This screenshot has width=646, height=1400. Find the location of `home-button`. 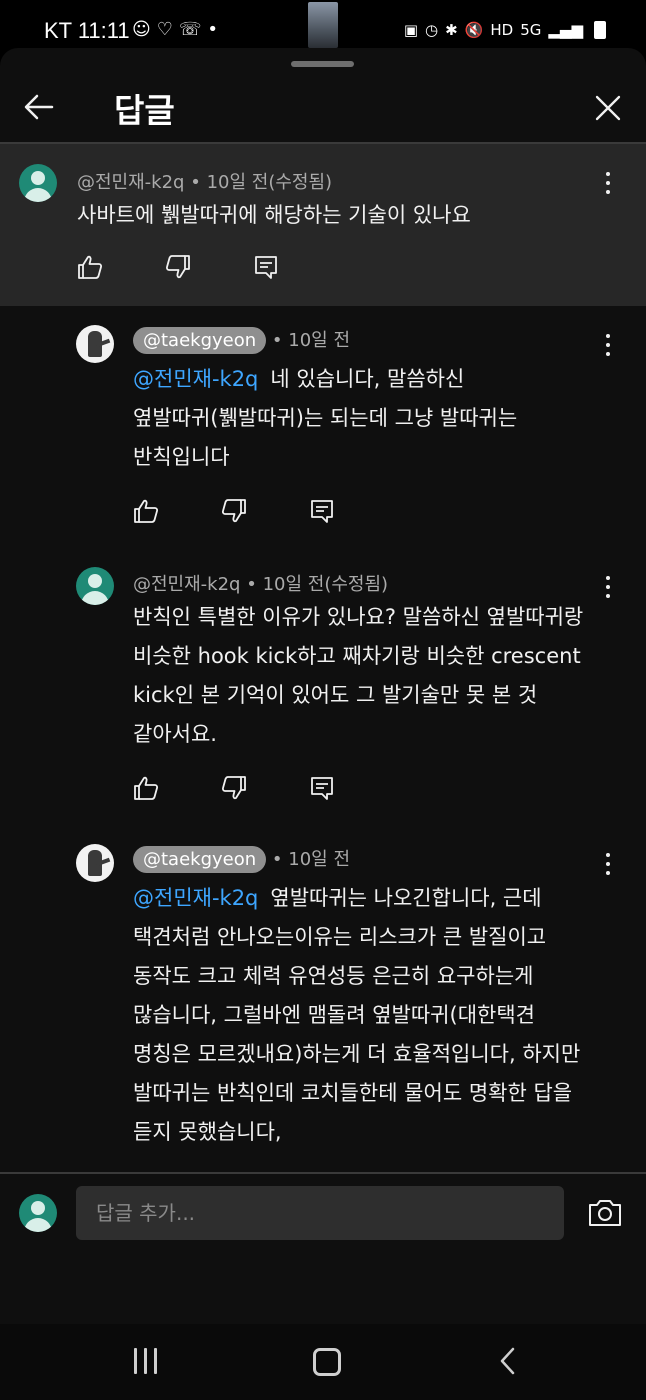

home-button is located at coordinates (327, 1362).